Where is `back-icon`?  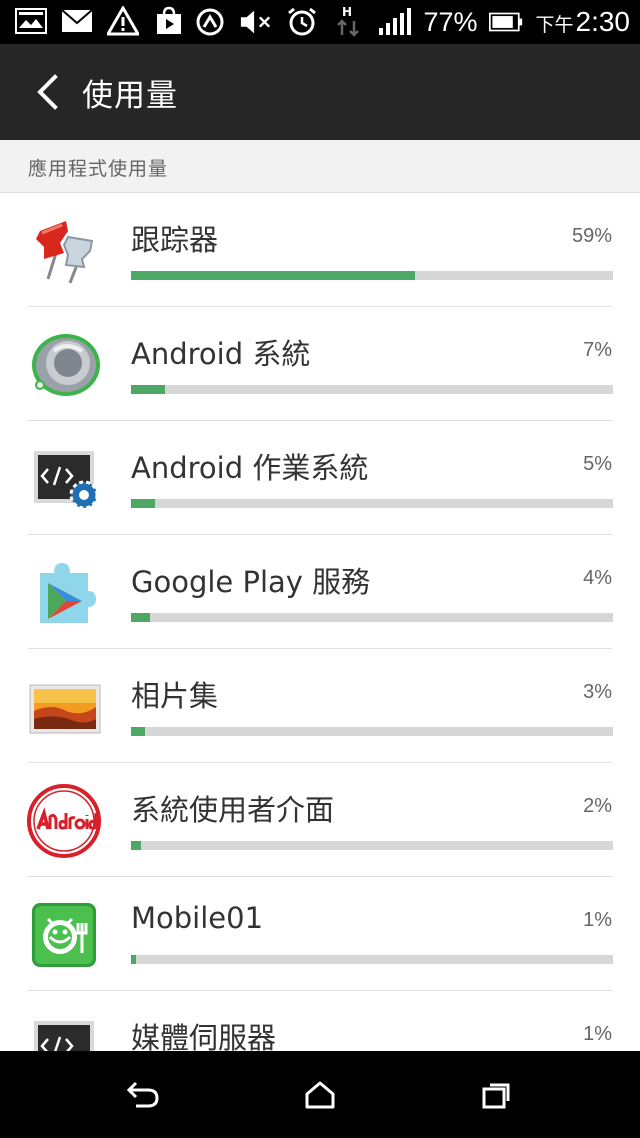
back-icon is located at coordinates (142, 1094).